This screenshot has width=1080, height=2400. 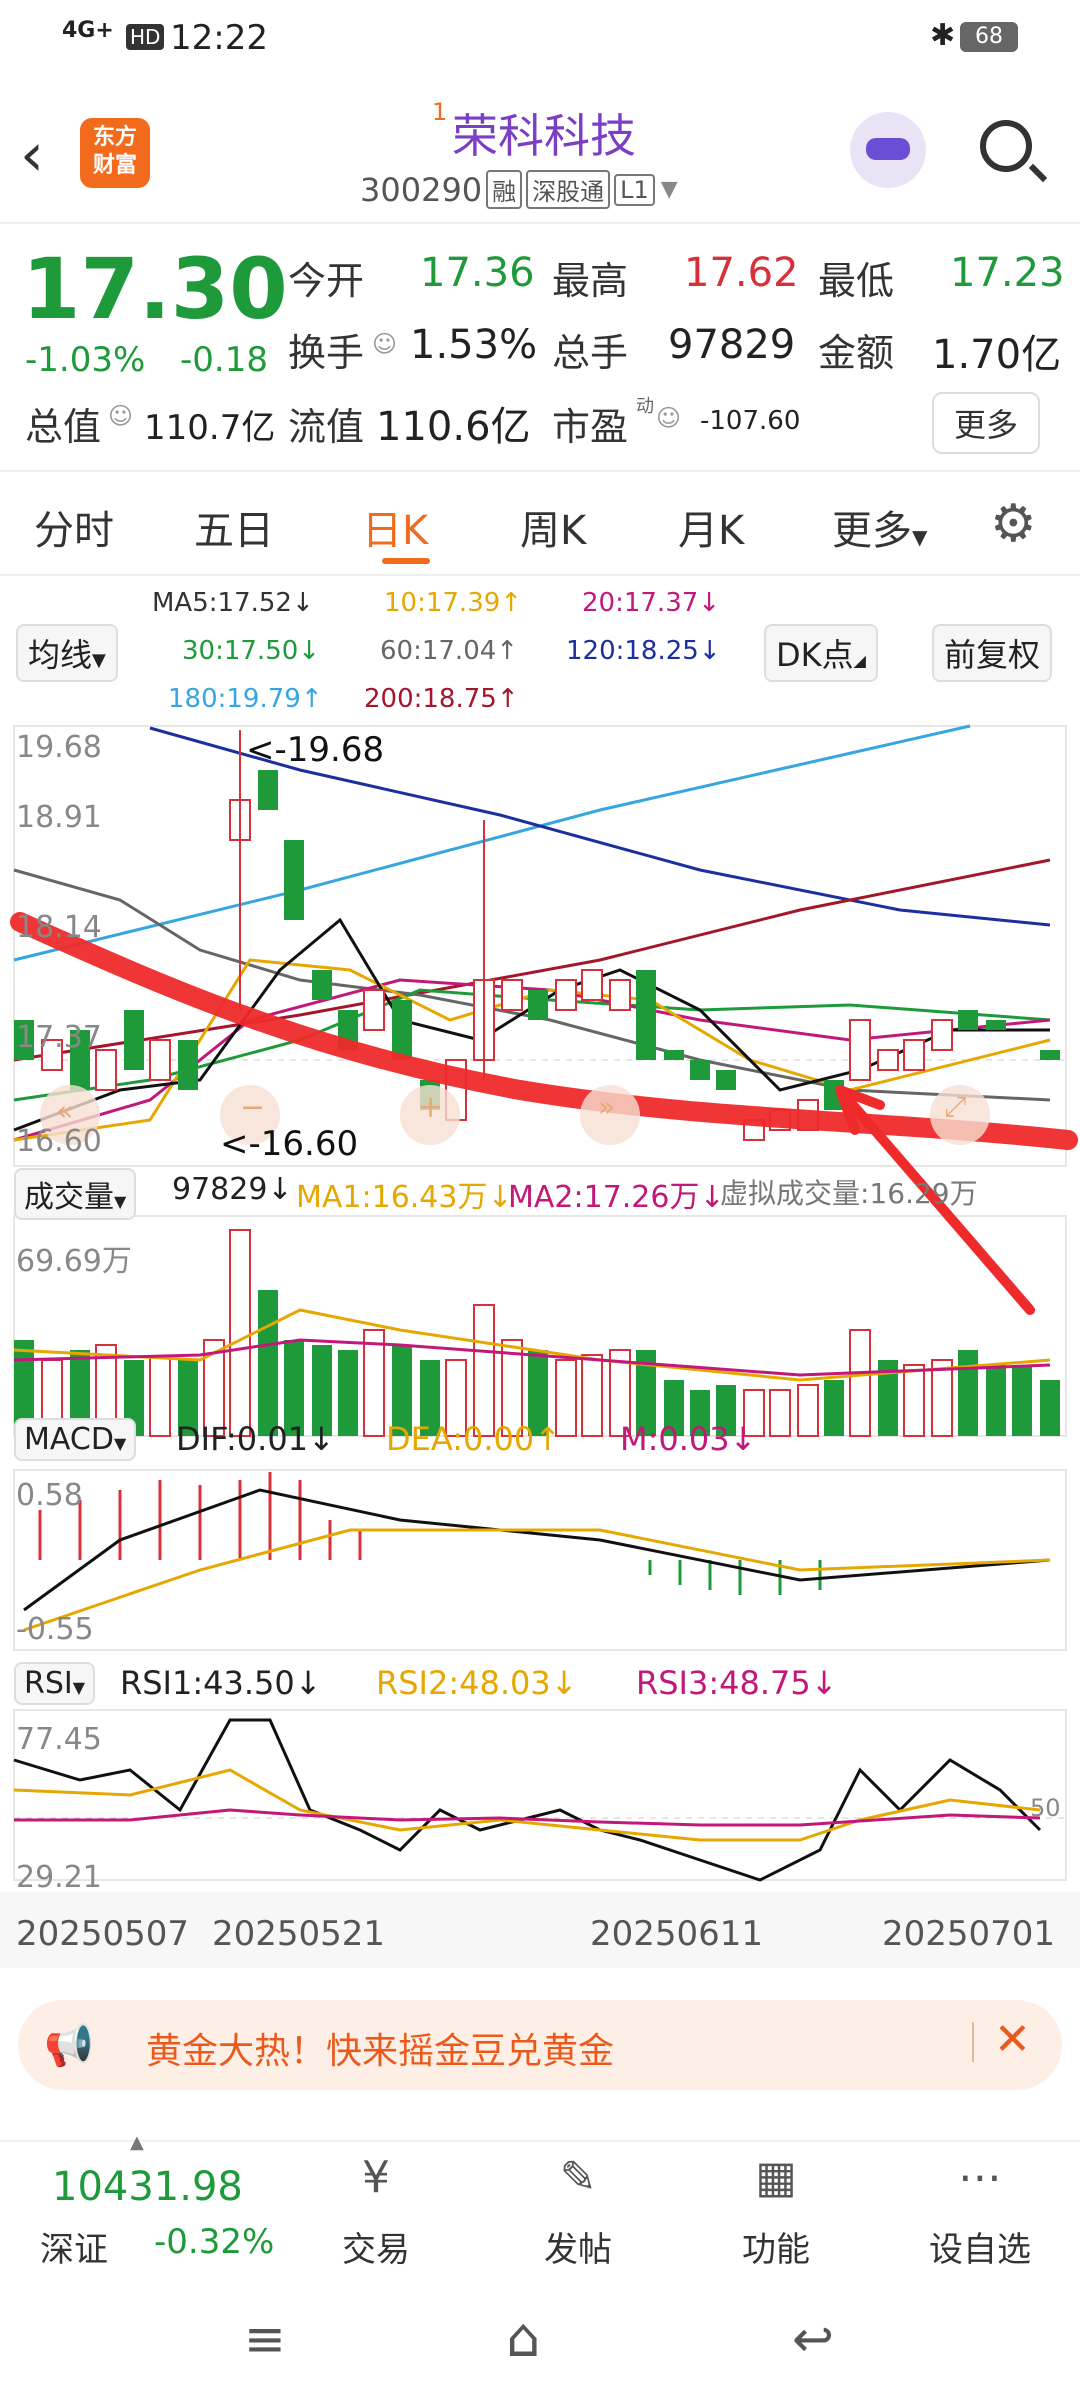 I want to click on stock-rank-superscript: 1, so click(x=440, y=112).